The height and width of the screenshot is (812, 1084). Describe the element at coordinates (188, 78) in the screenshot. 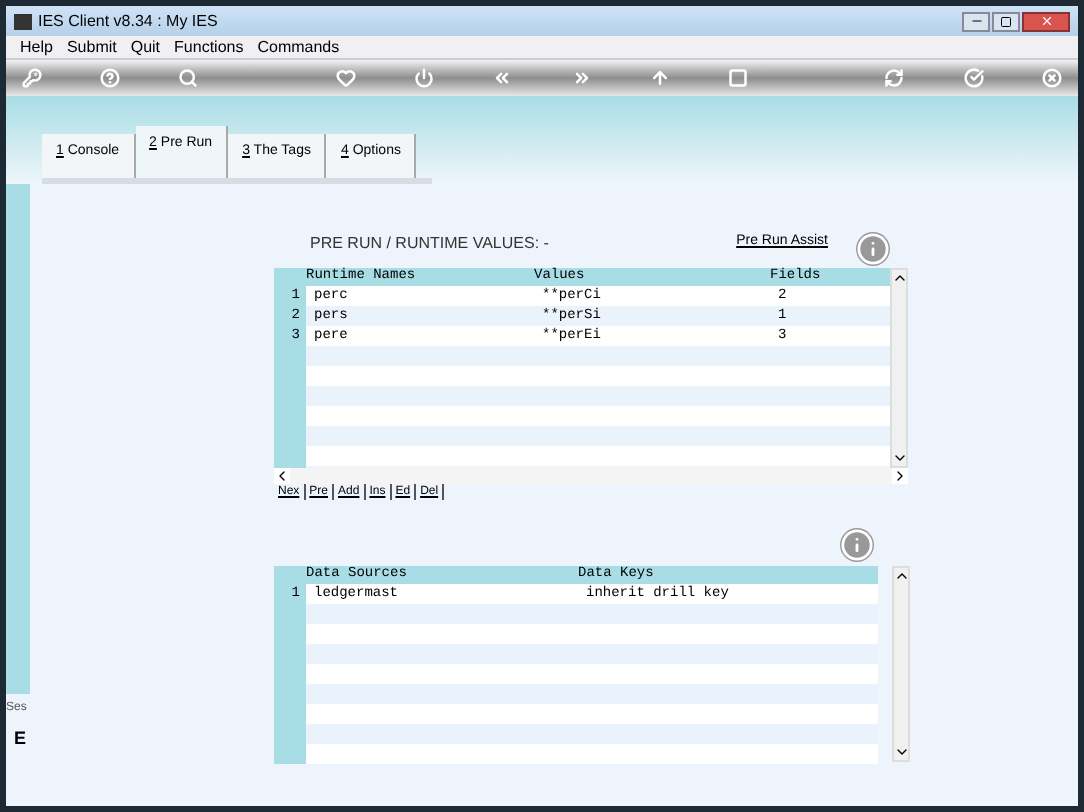

I see `search-icon` at that location.